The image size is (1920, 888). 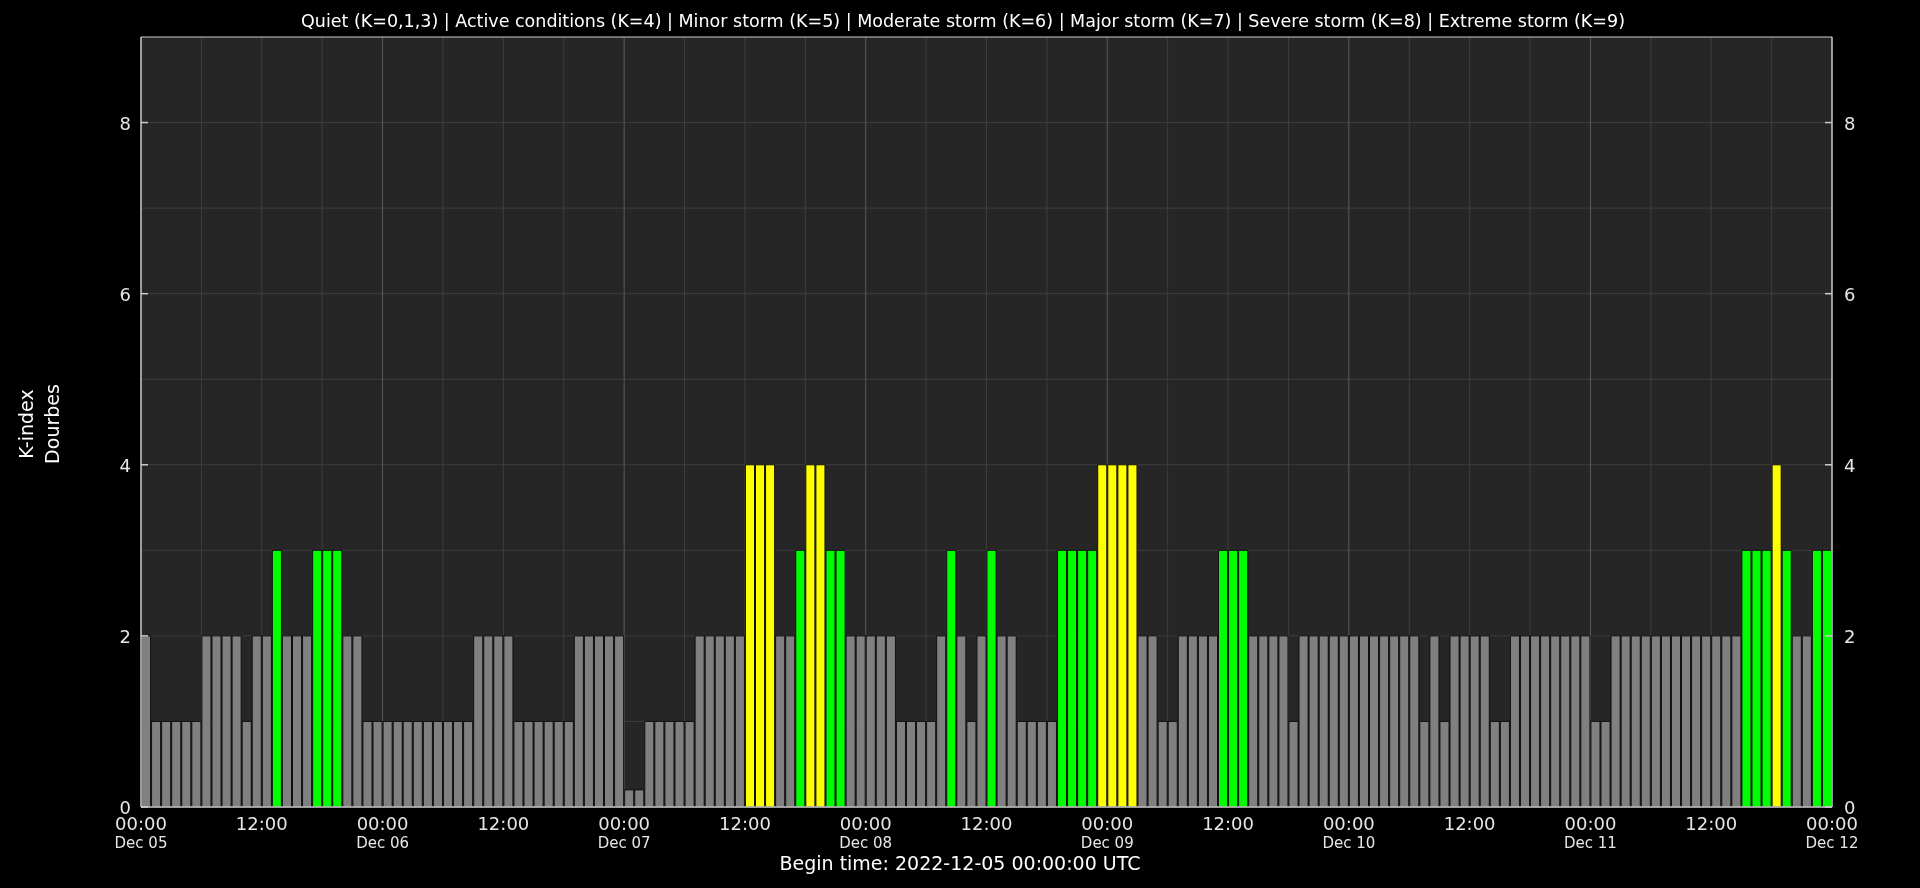 I want to click on x-date-label: Dec 10, so click(x=1349, y=843).